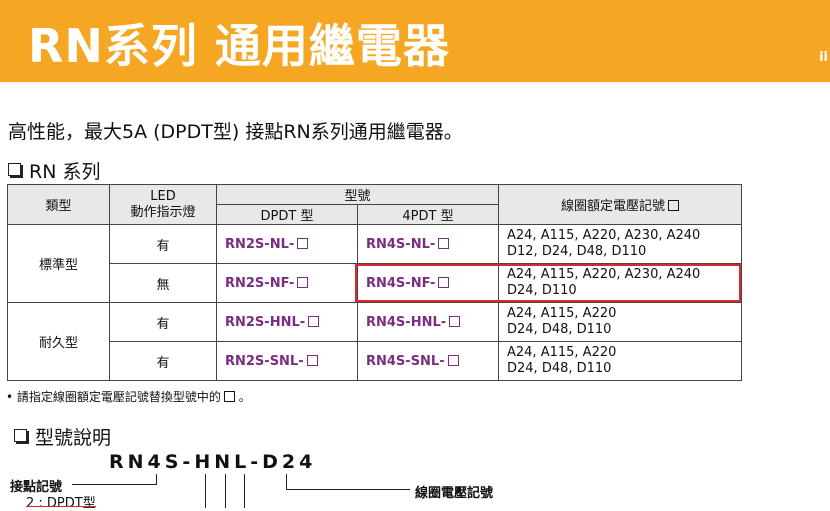  Describe the element at coordinates (244, 397) in the screenshot. I see `footnote-tail: 。` at that location.